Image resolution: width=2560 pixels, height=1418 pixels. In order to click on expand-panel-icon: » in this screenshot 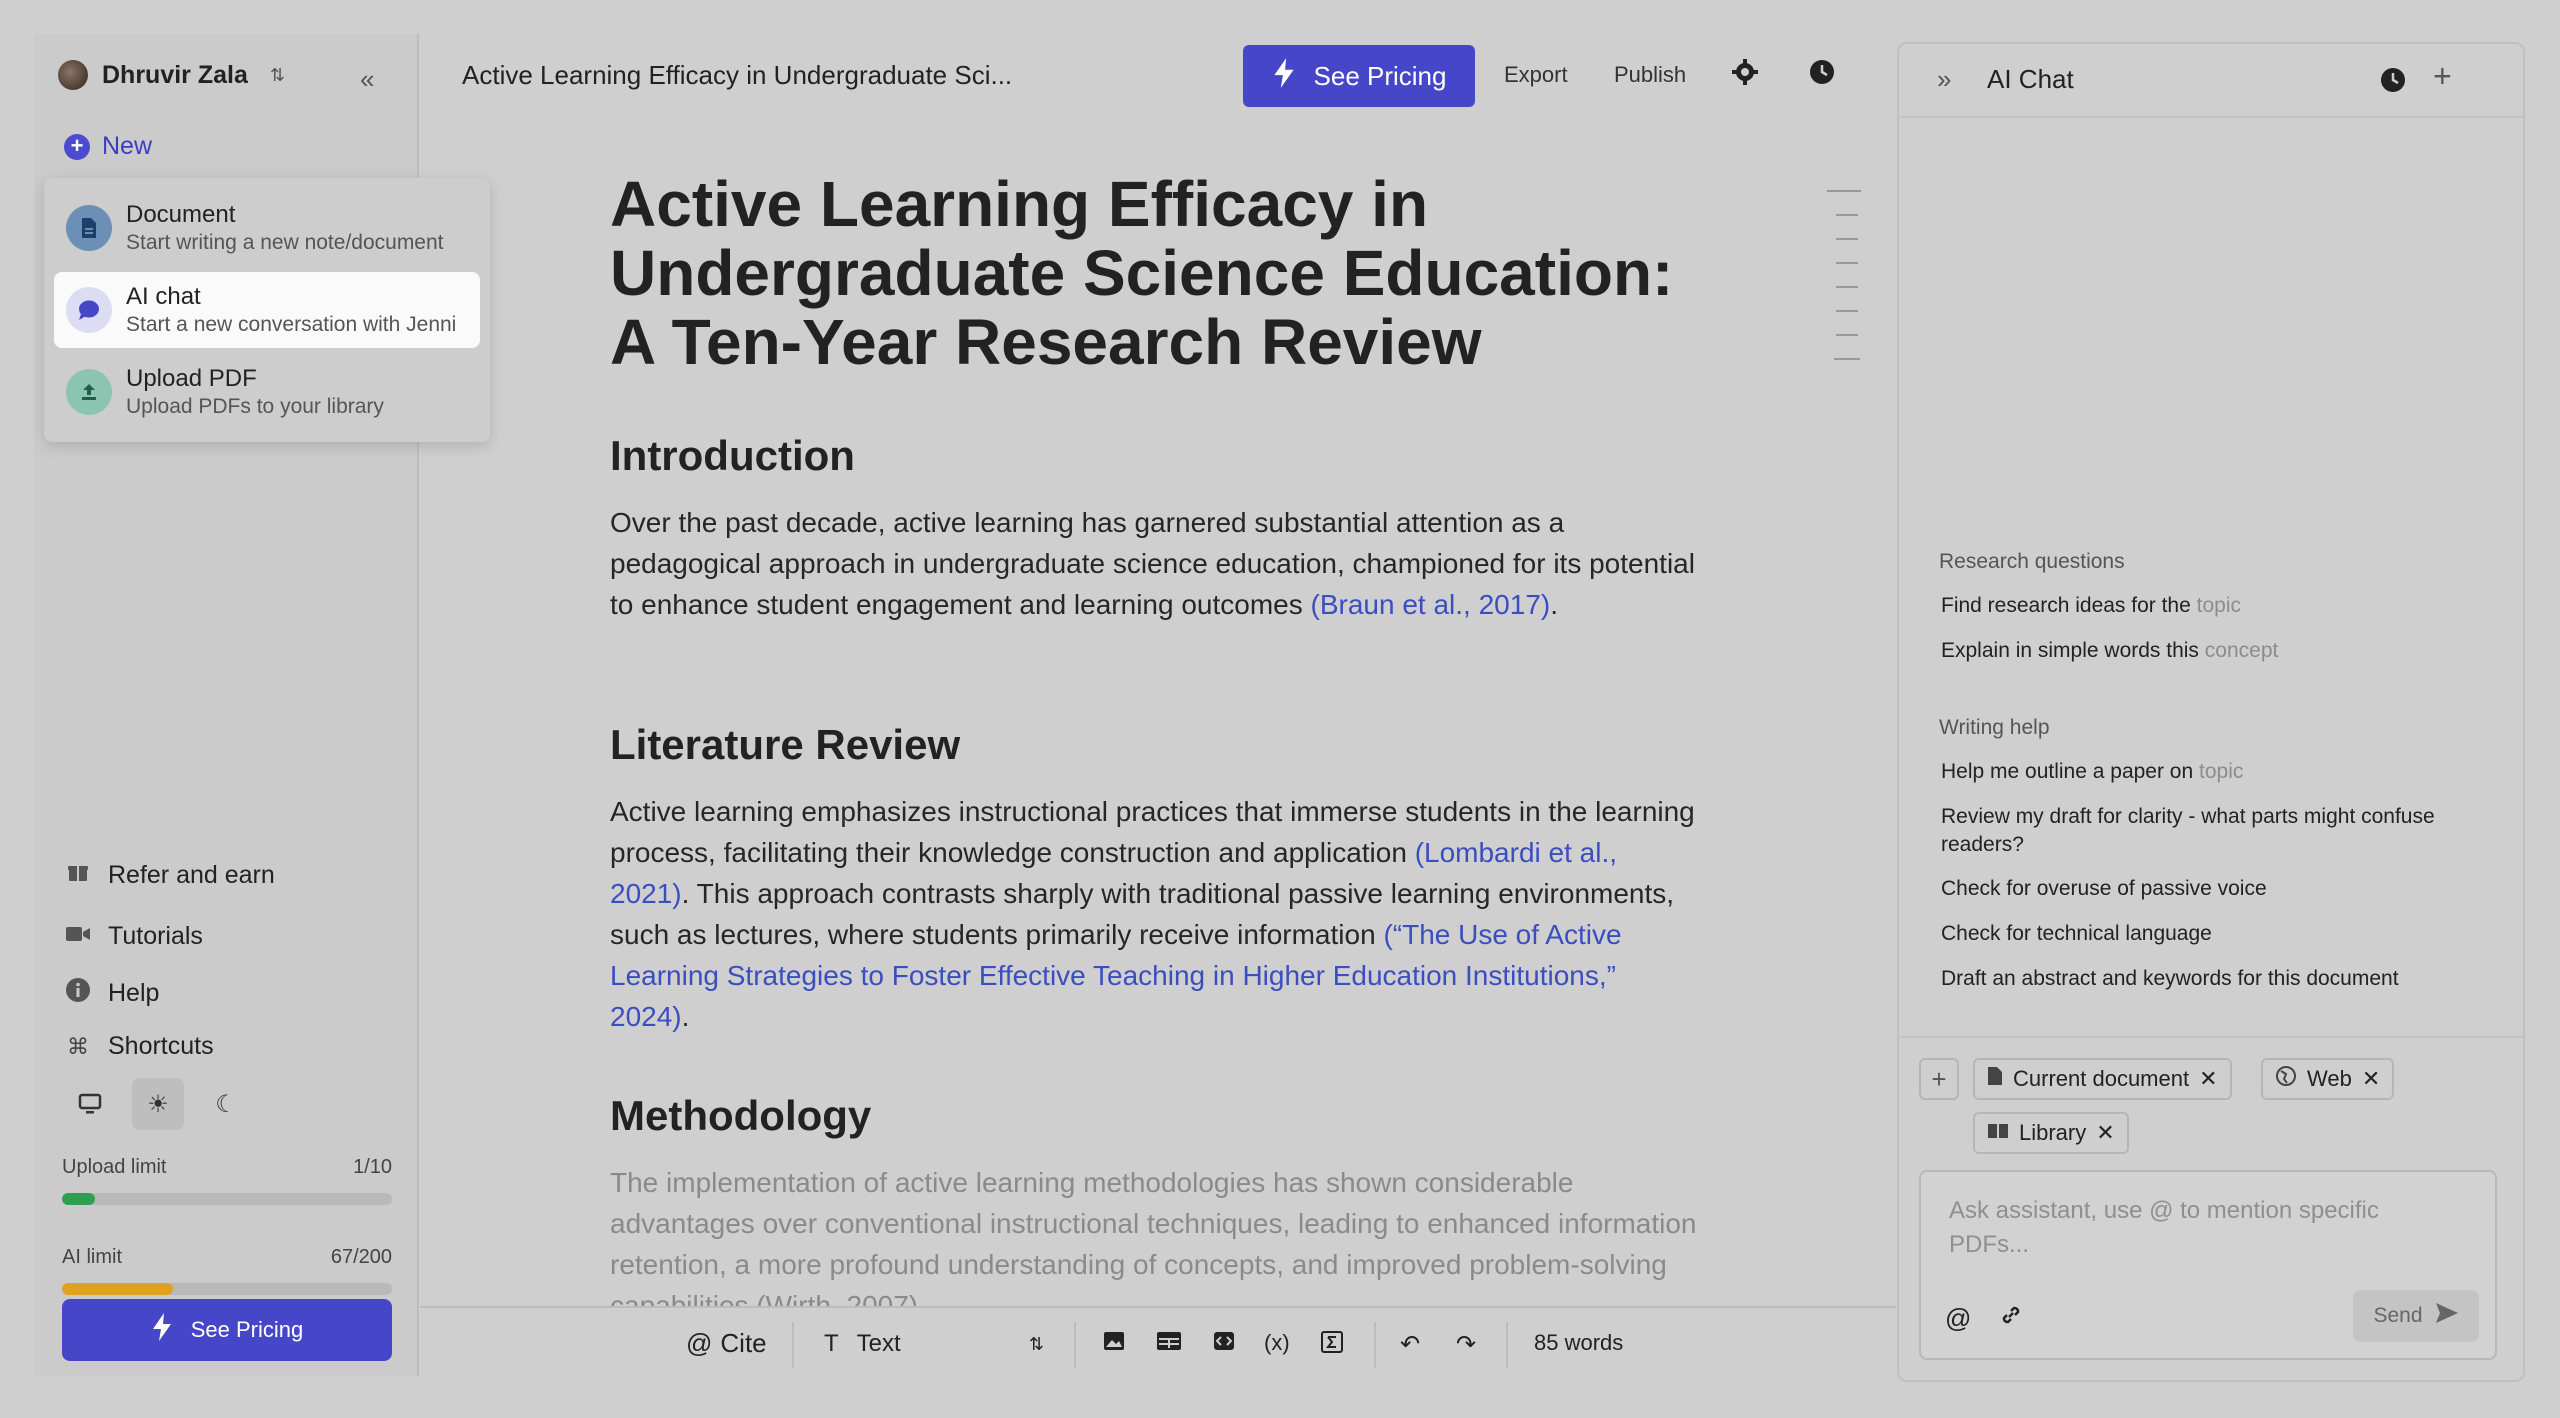, I will do `click(1944, 79)`.